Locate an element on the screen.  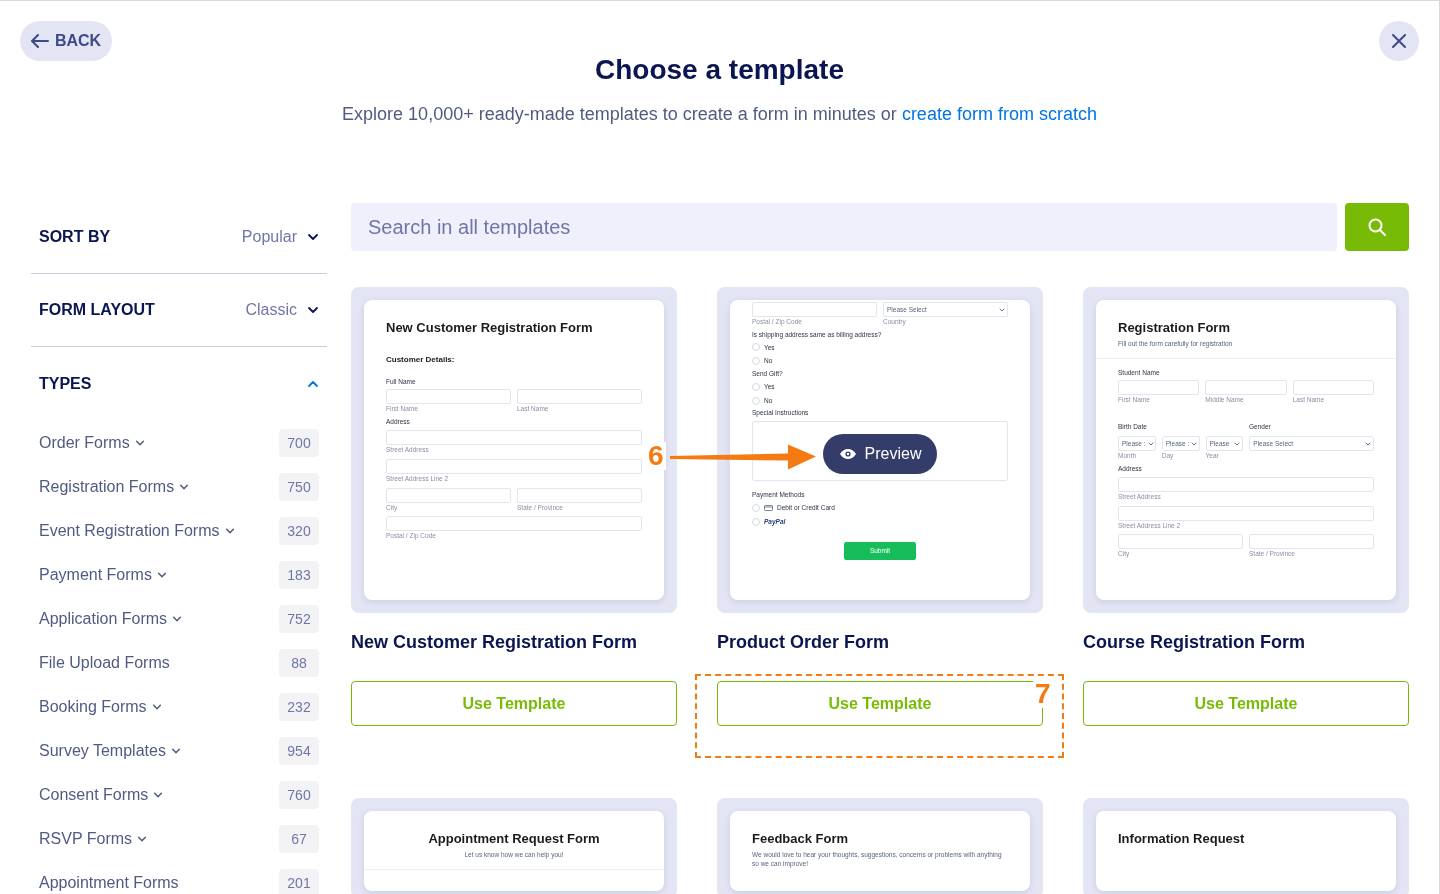
search-icon is located at coordinates (1377, 227).